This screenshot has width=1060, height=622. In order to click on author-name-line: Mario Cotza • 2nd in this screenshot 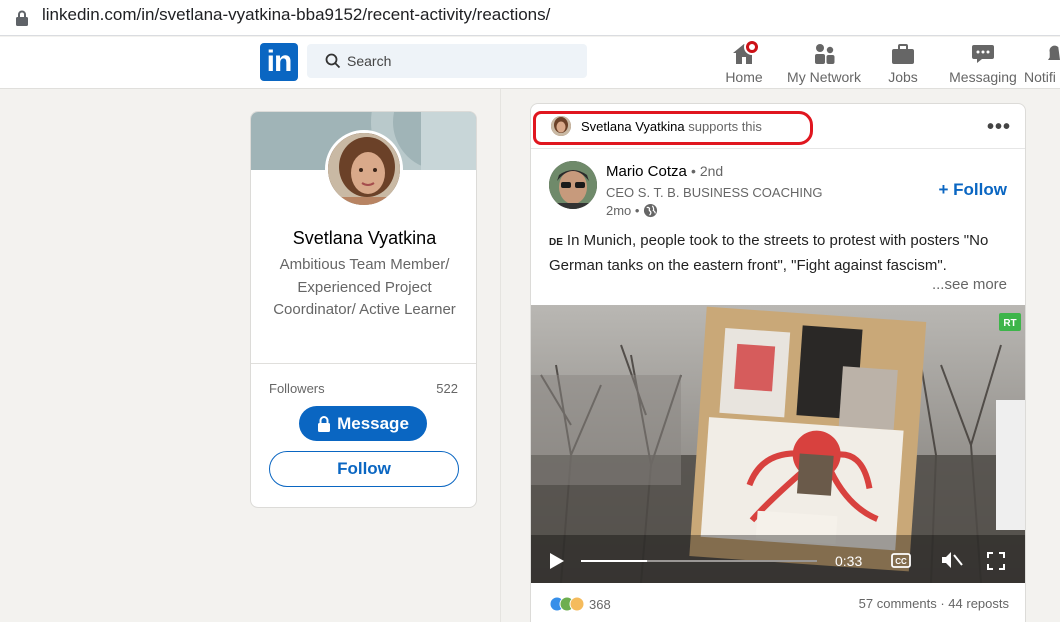, I will do `click(664, 171)`.